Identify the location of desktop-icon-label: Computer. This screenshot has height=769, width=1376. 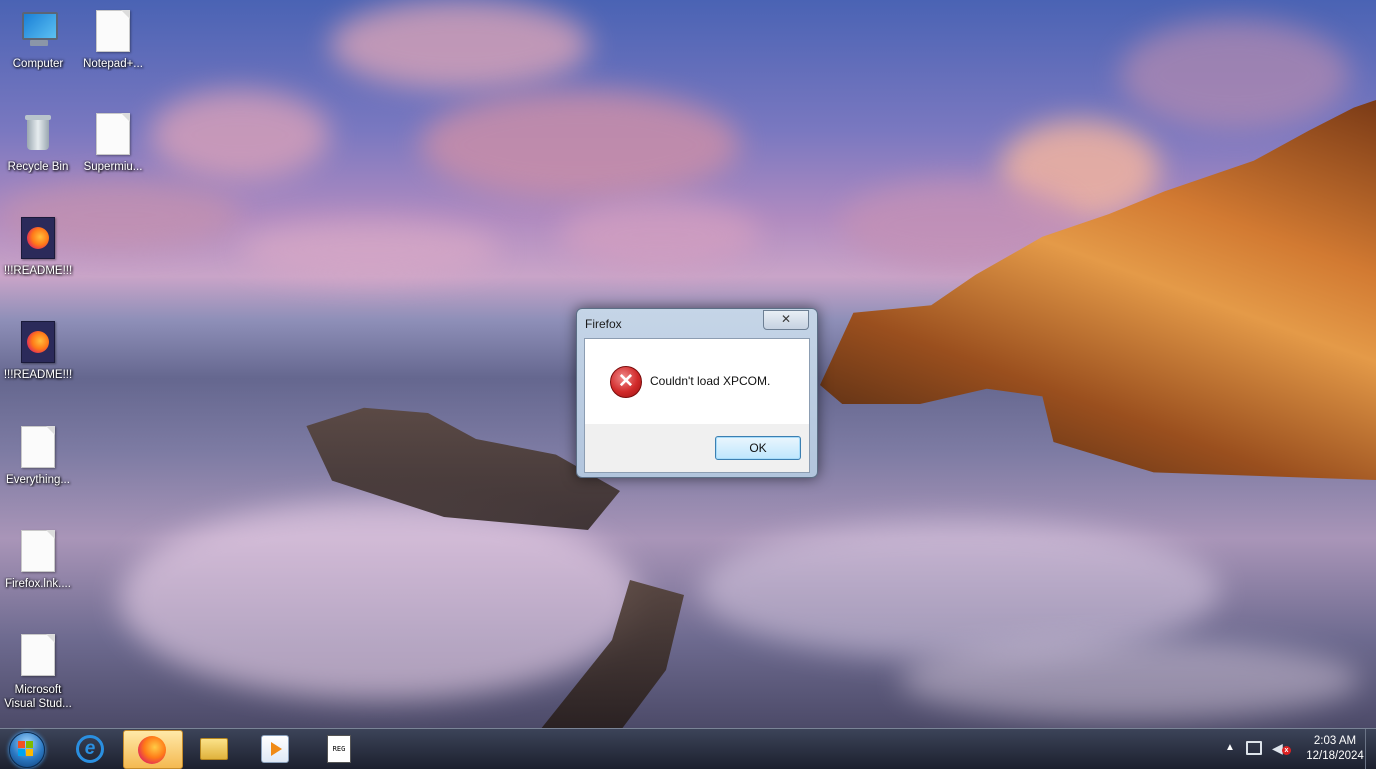
(38, 64).